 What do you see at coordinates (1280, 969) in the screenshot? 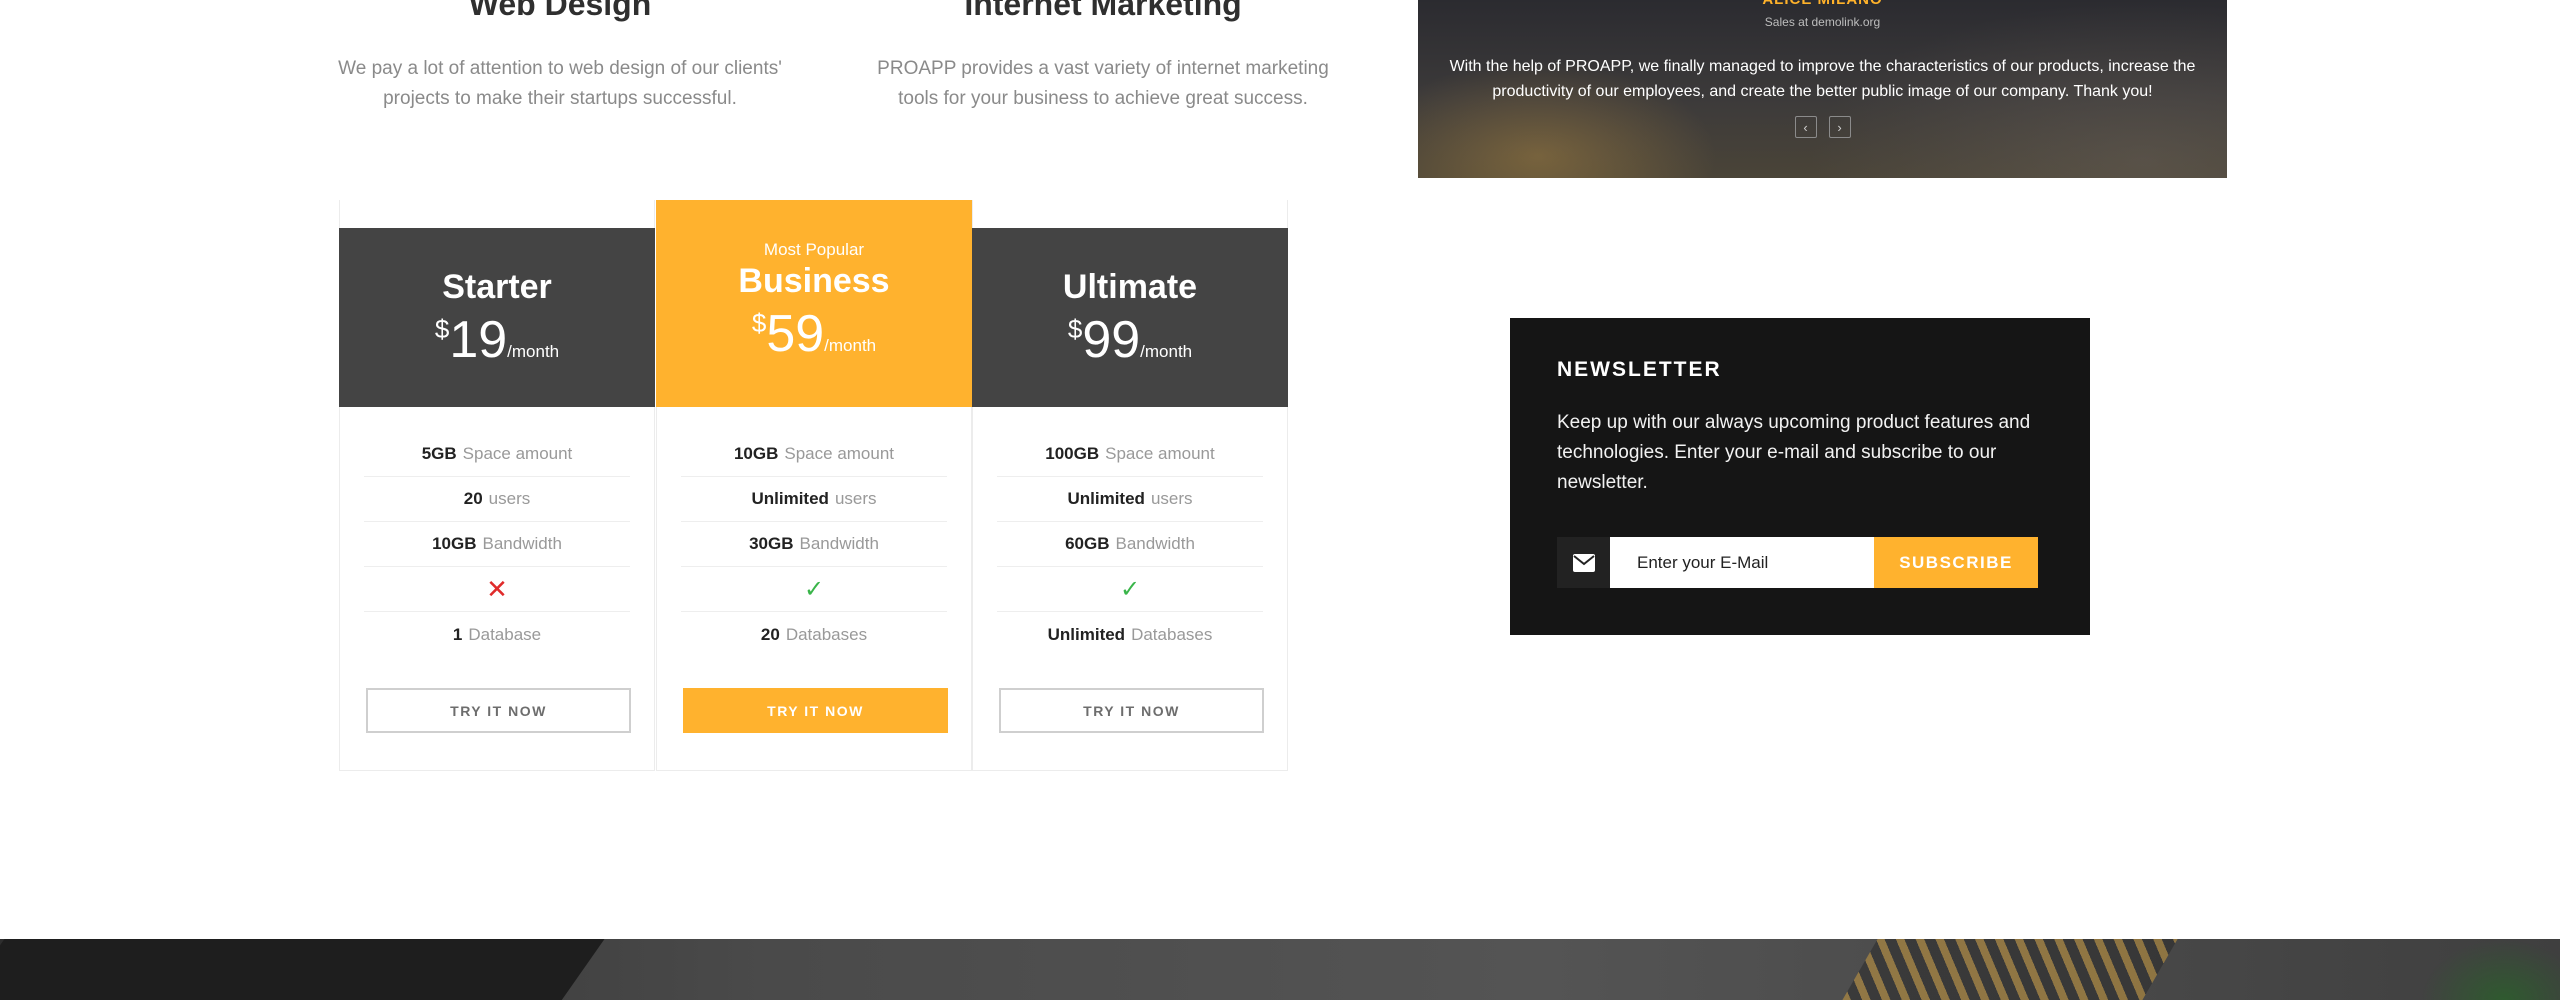
I see `footer-background-image` at bounding box center [1280, 969].